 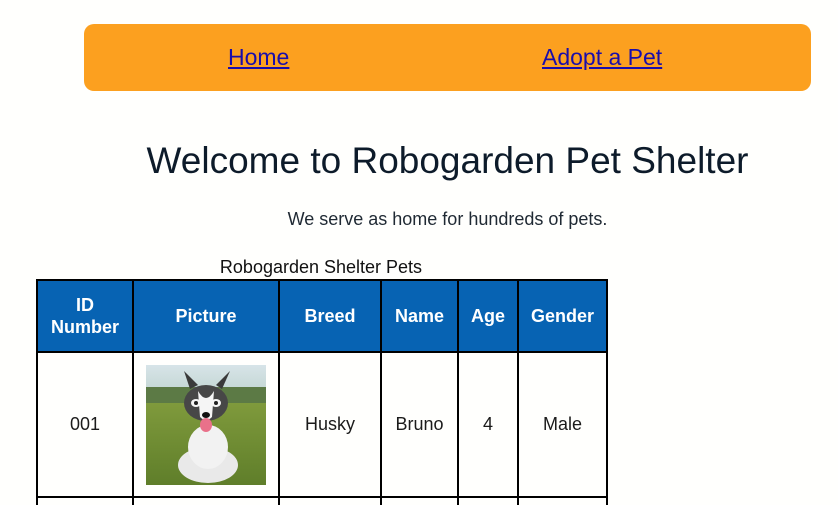 What do you see at coordinates (85, 316) in the screenshot?
I see `header-id-number: ID Number` at bounding box center [85, 316].